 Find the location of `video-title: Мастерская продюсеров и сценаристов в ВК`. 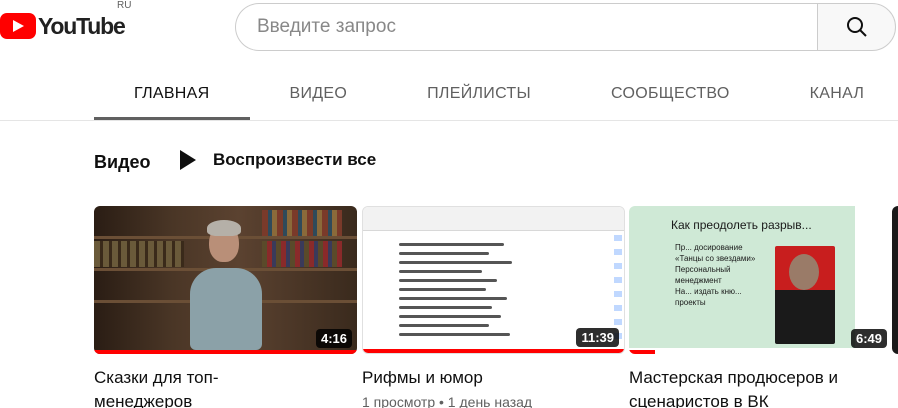

video-title: Мастерская продюсеров и сценаристов в ВК is located at coordinates (760, 387).